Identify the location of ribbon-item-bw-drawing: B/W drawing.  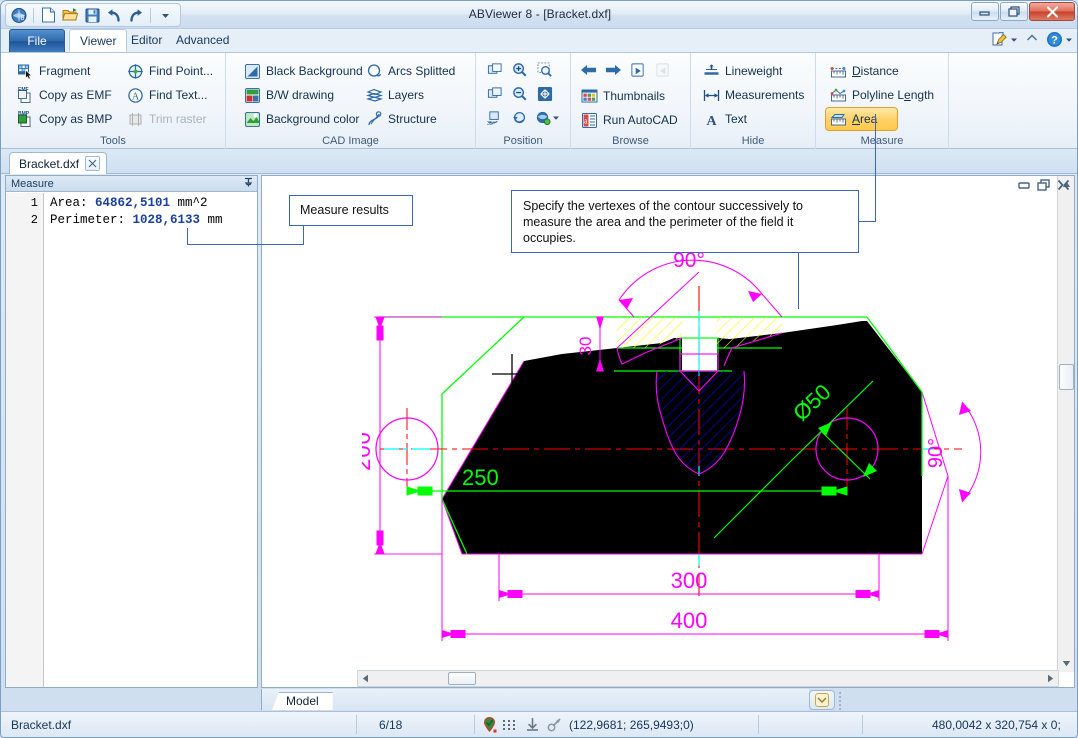
(289, 95).